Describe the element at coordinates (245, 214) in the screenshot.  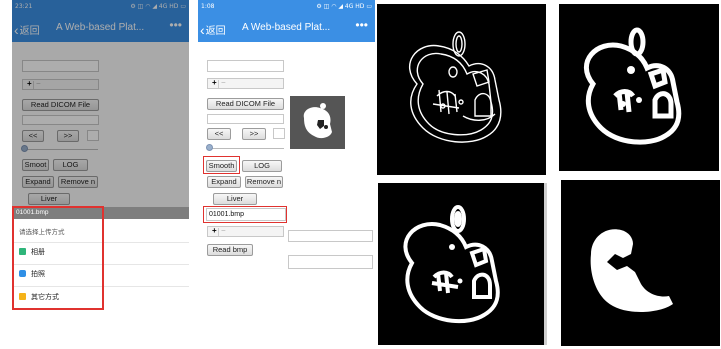
I see `highlight-box-file` at that location.